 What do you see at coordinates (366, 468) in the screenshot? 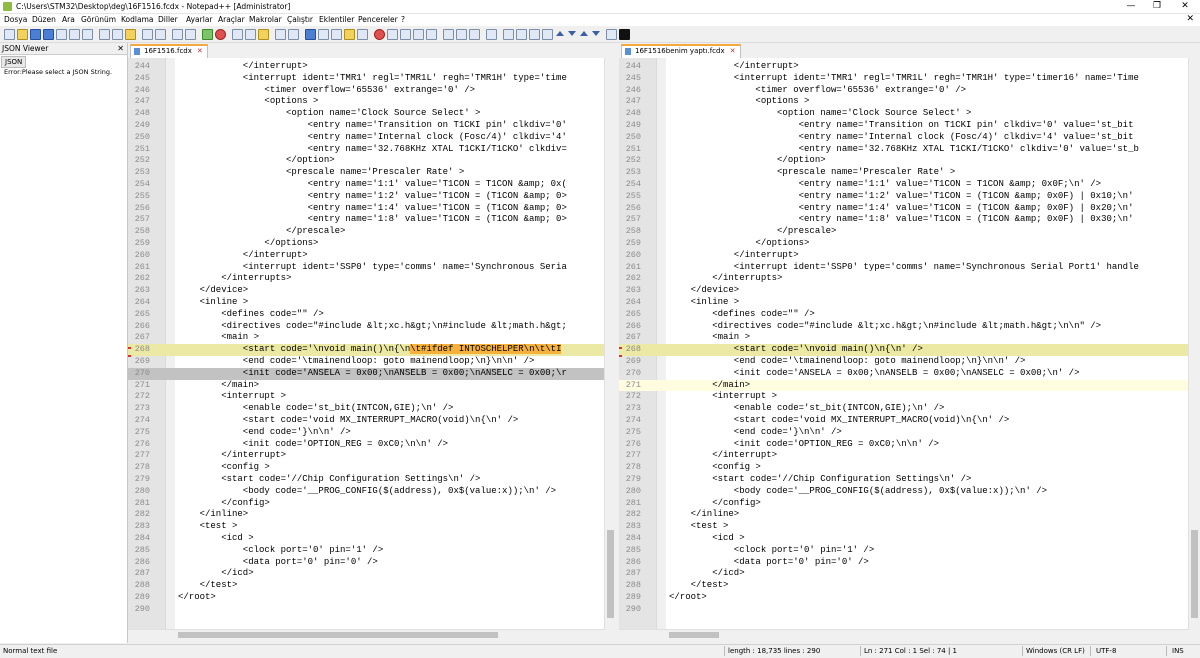
I see `code-line: 278 <config >` at bounding box center [366, 468].